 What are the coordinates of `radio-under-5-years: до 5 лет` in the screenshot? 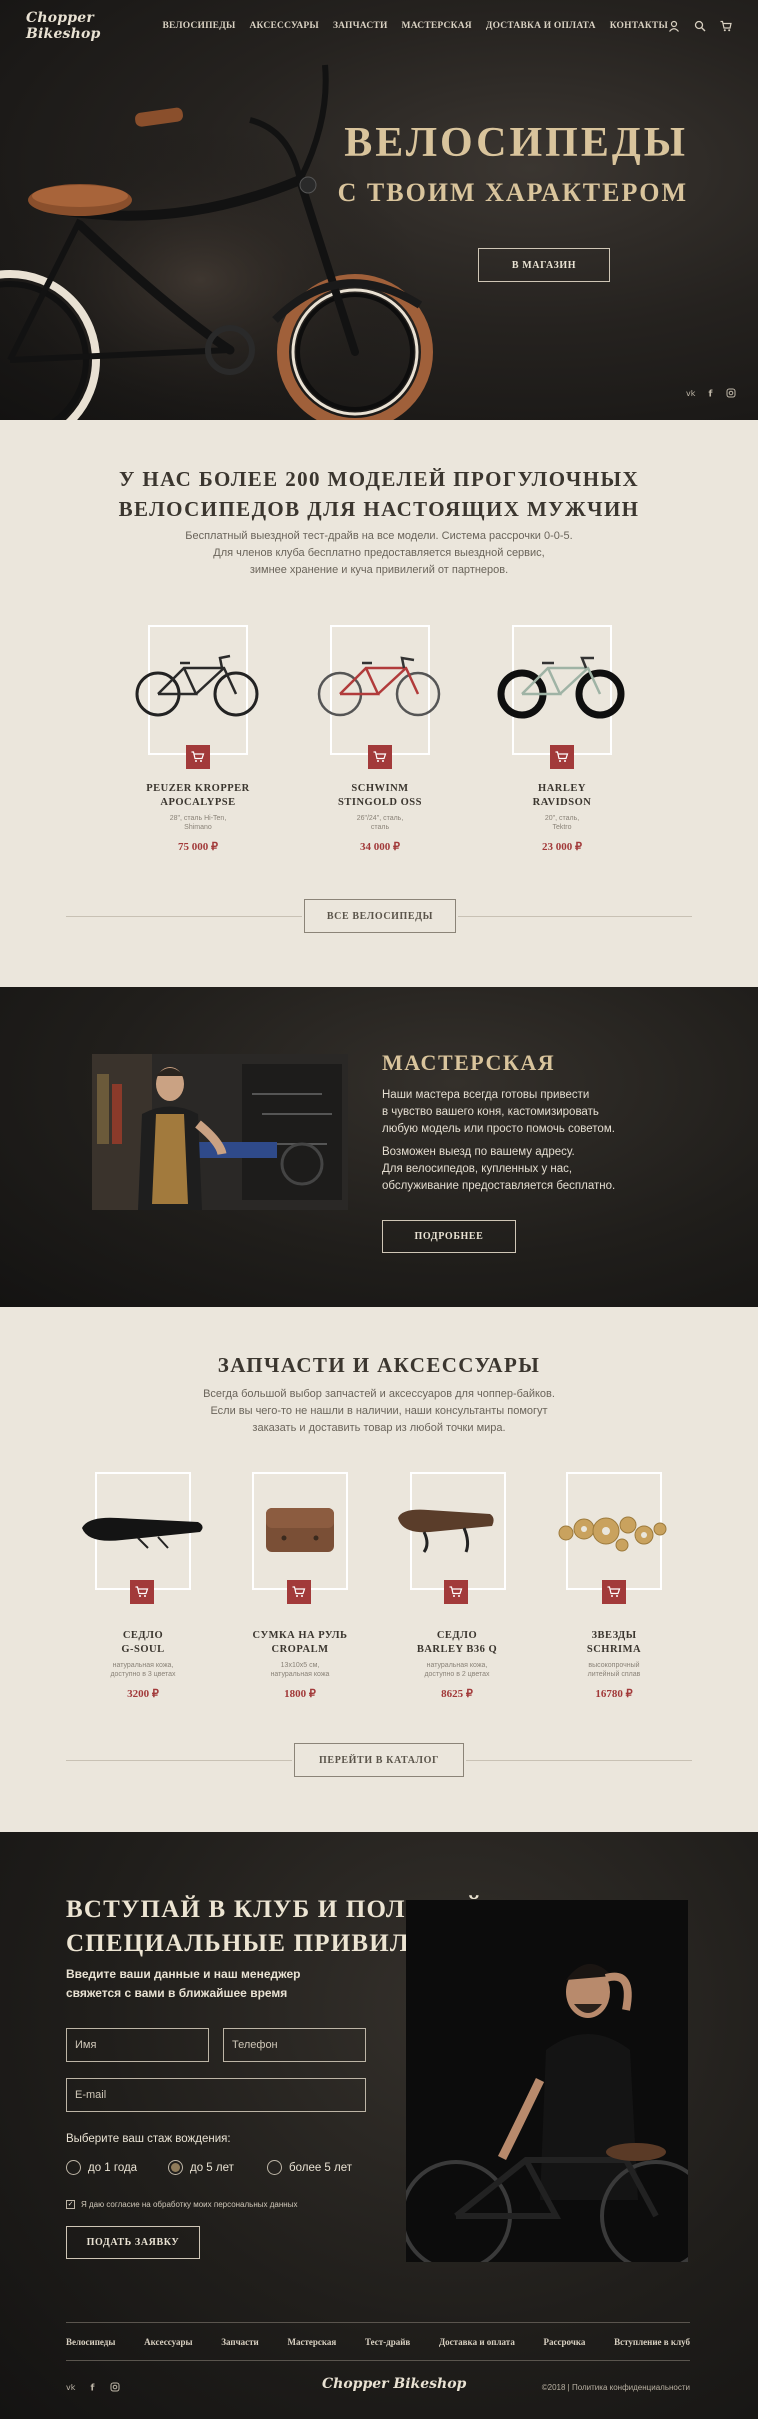 It's located at (201, 2167).